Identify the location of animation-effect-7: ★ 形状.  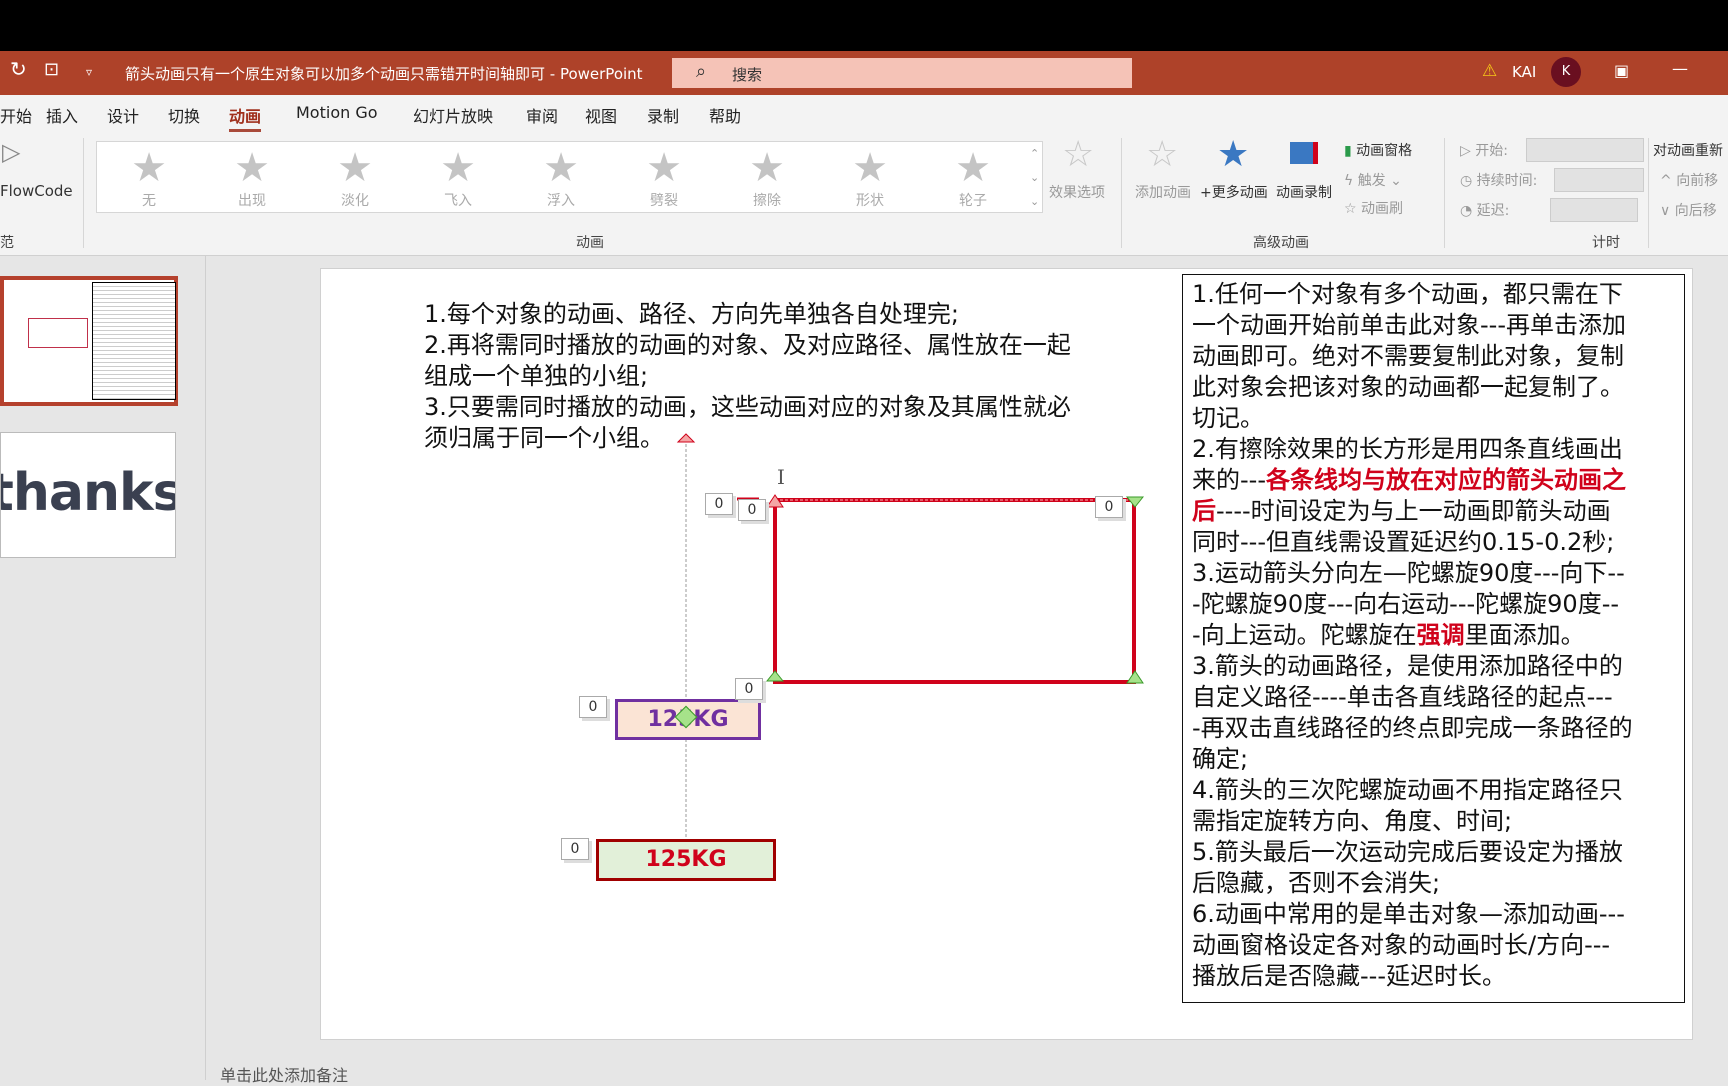
(870, 178).